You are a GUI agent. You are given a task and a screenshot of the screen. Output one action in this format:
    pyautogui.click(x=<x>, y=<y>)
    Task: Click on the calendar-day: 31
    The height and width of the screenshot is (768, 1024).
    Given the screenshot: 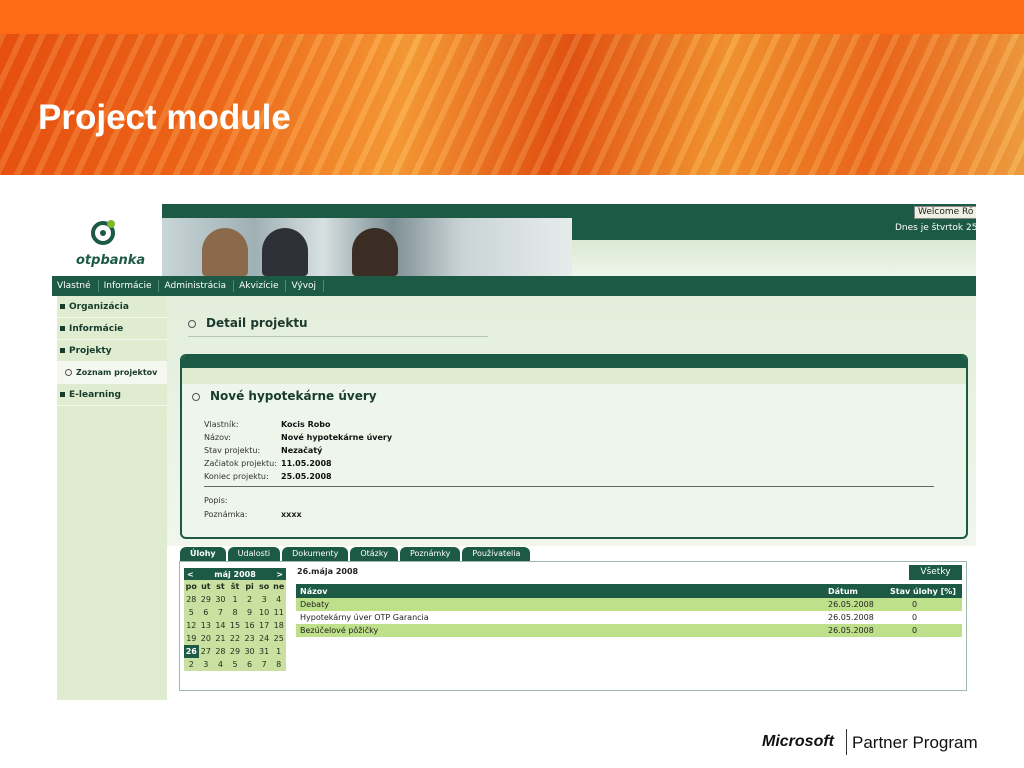 What is the action you would take?
    pyautogui.click(x=264, y=651)
    